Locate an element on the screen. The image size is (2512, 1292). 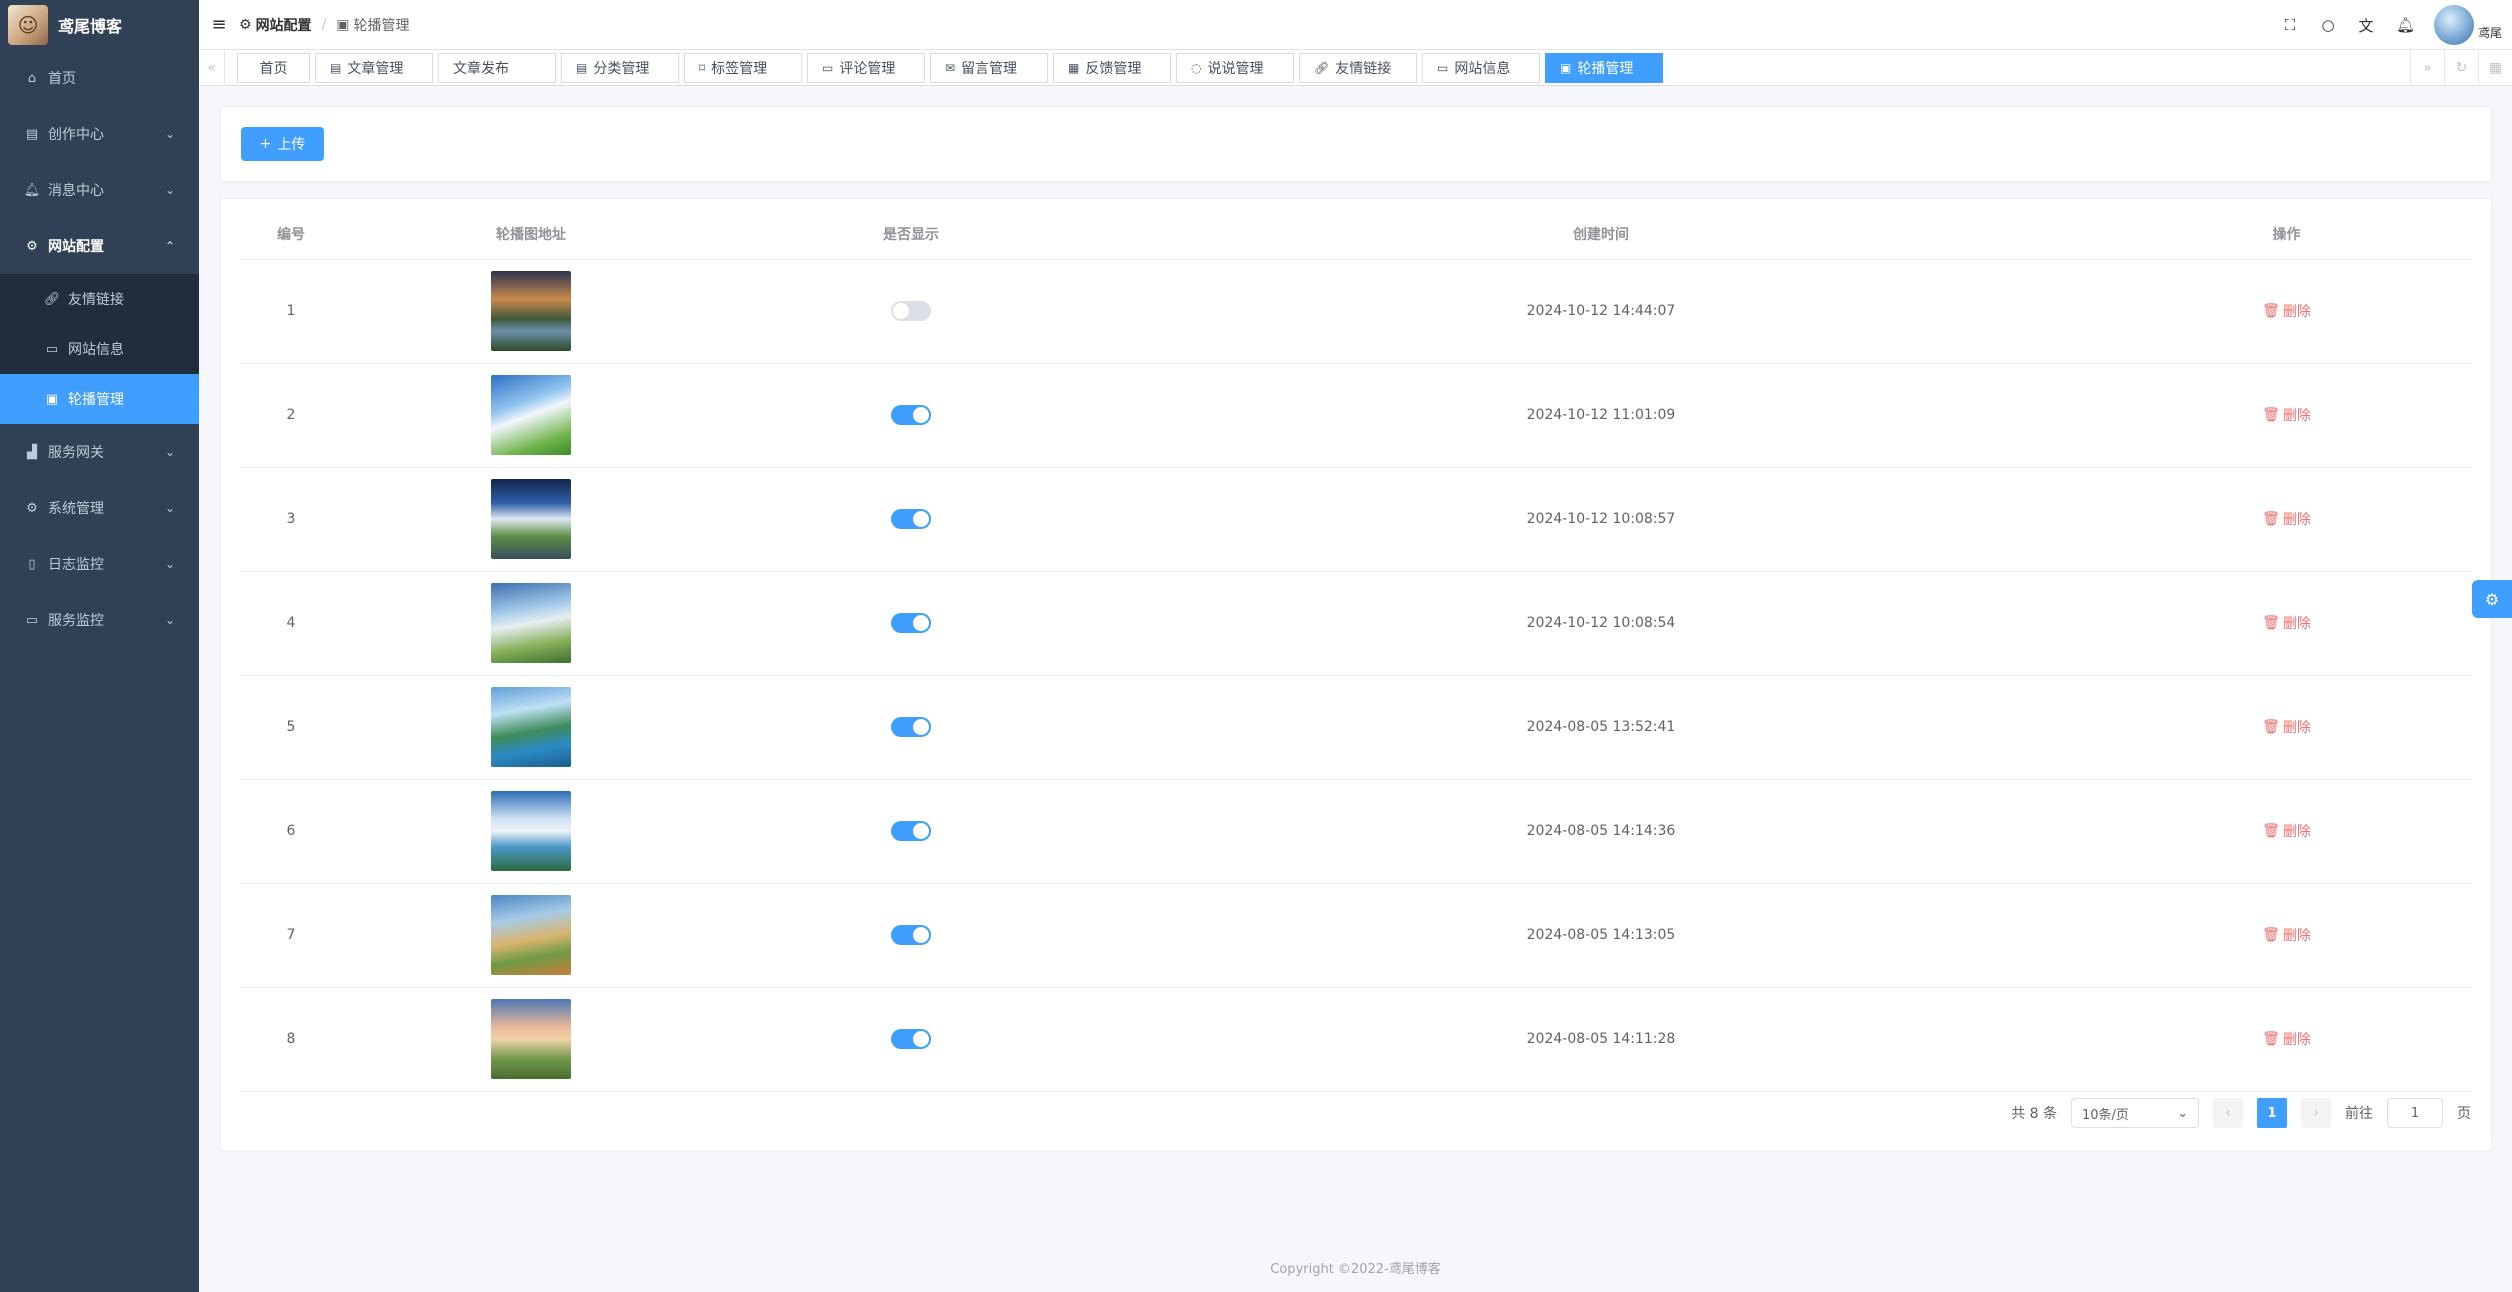
column-header: 编号 is located at coordinates (291, 234).